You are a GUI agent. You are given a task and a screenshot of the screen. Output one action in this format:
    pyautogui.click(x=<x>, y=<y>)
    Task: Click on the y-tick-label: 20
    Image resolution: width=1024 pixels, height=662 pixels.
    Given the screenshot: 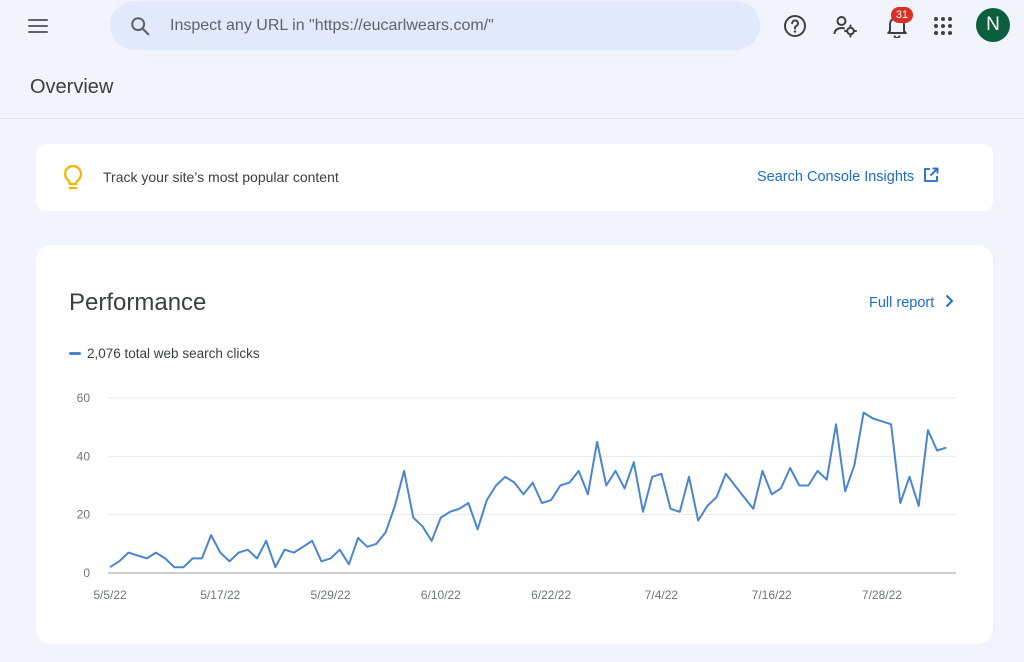 What is the action you would take?
    pyautogui.click(x=84, y=515)
    